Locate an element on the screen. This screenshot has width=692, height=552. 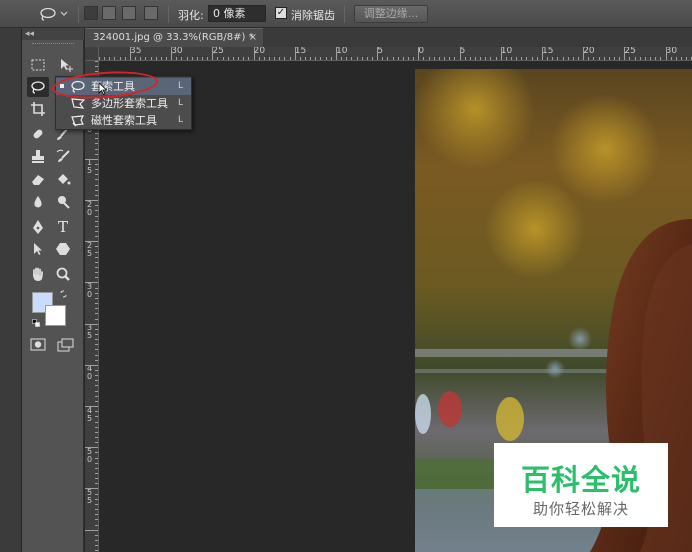
background-color-swatch is located at coordinates (55, 315).